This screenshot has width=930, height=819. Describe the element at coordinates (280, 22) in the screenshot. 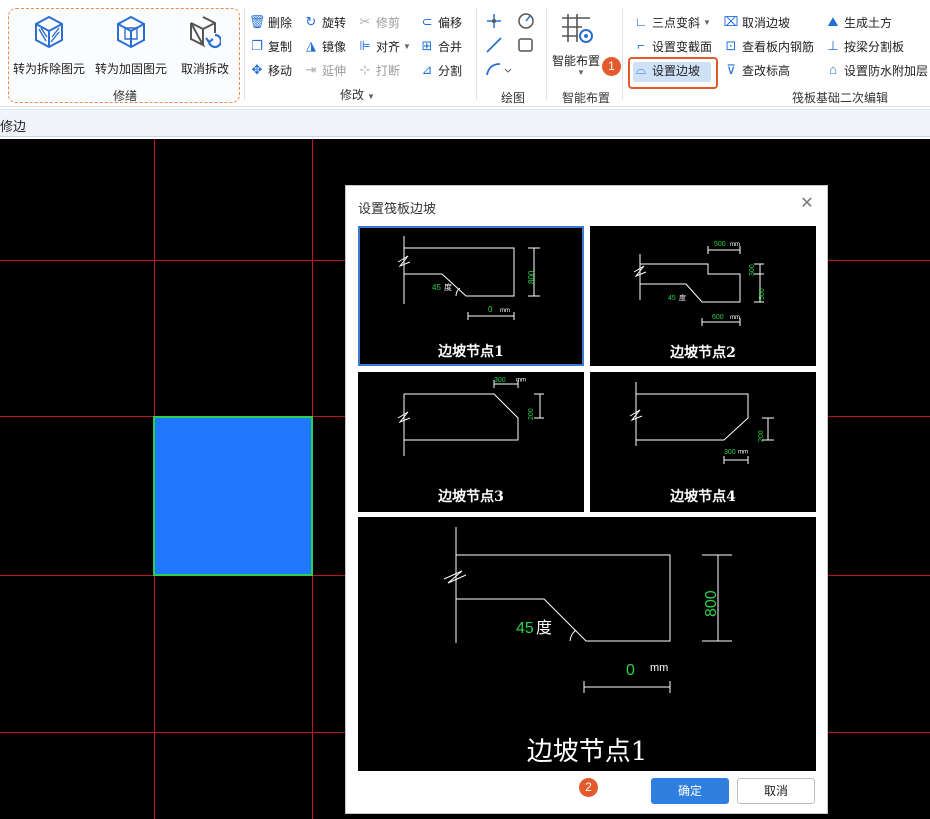

I see `delete-label: 删除` at that location.